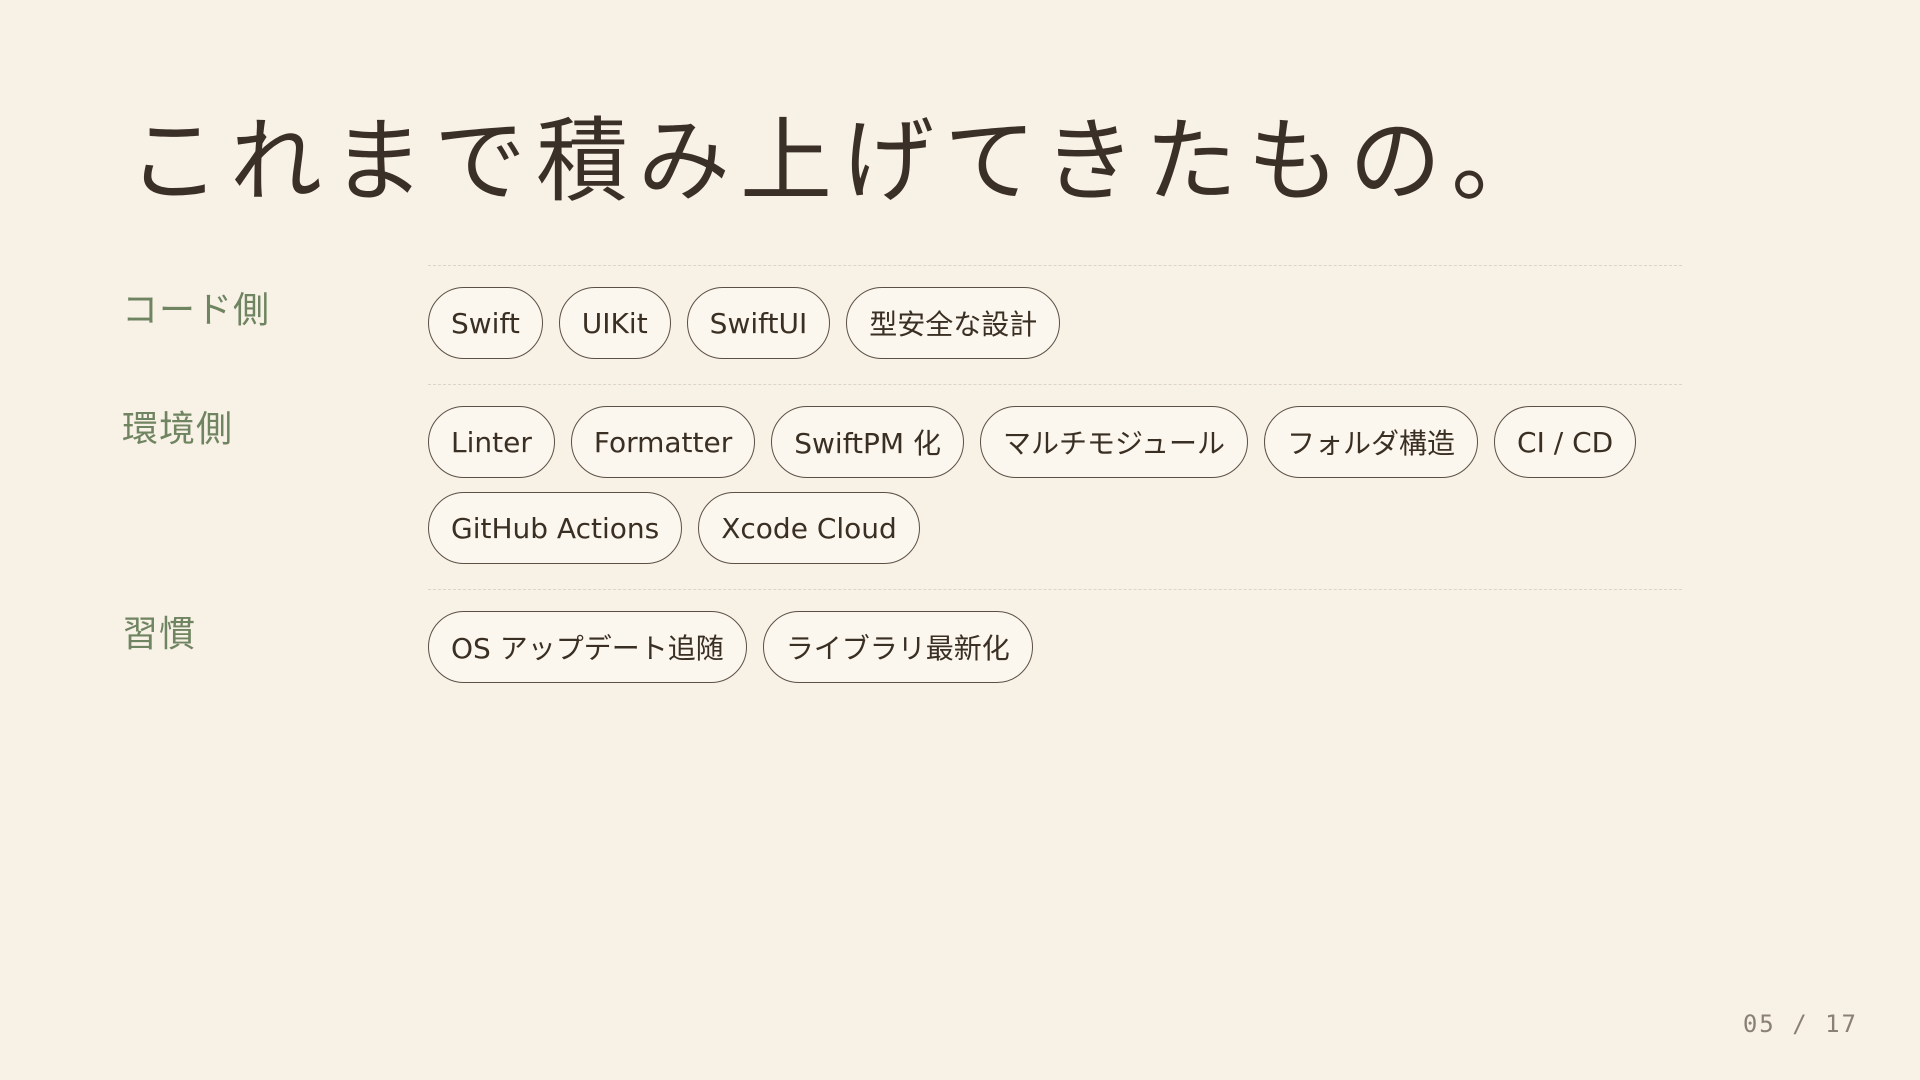  I want to click on section-label: 環境側, so click(178, 429).